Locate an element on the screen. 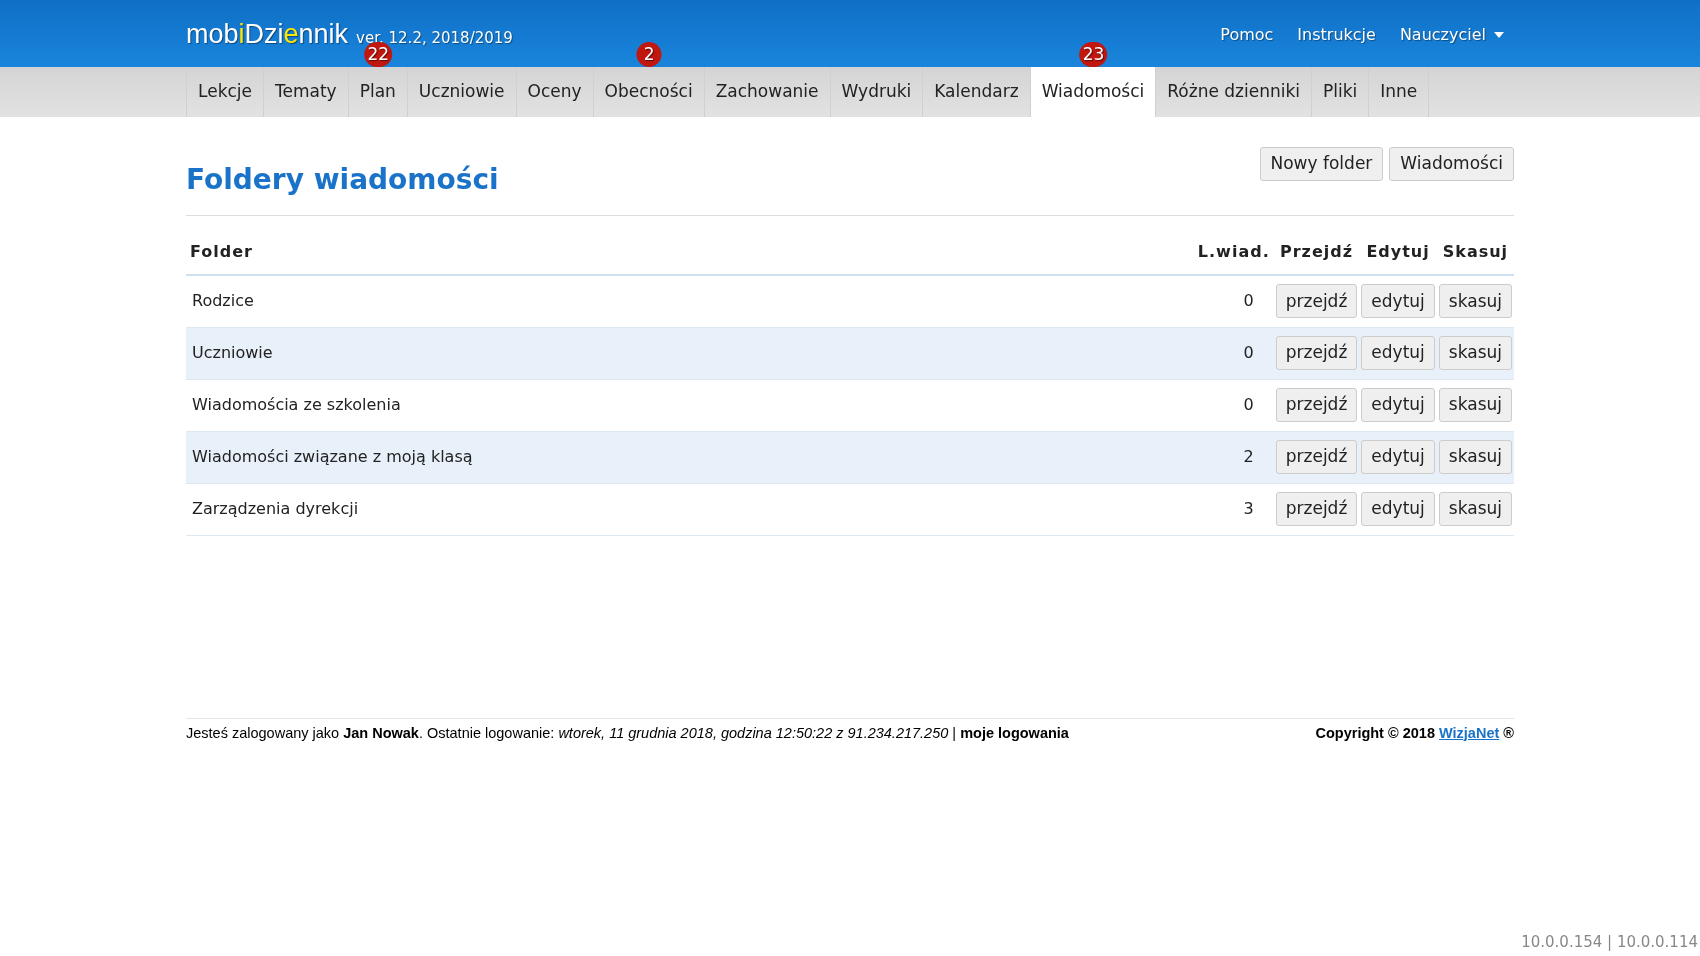 The width and height of the screenshot is (1700, 956). folder-name: Wiadomości związane z moją klasą is located at coordinates (332, 456).